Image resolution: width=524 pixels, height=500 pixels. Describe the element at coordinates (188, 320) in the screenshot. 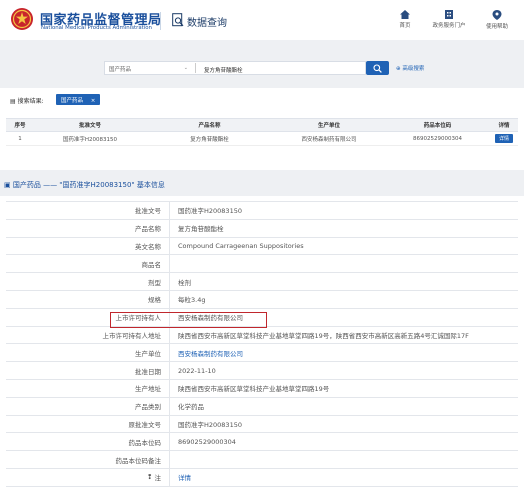

I see `highlight-box` at that location.